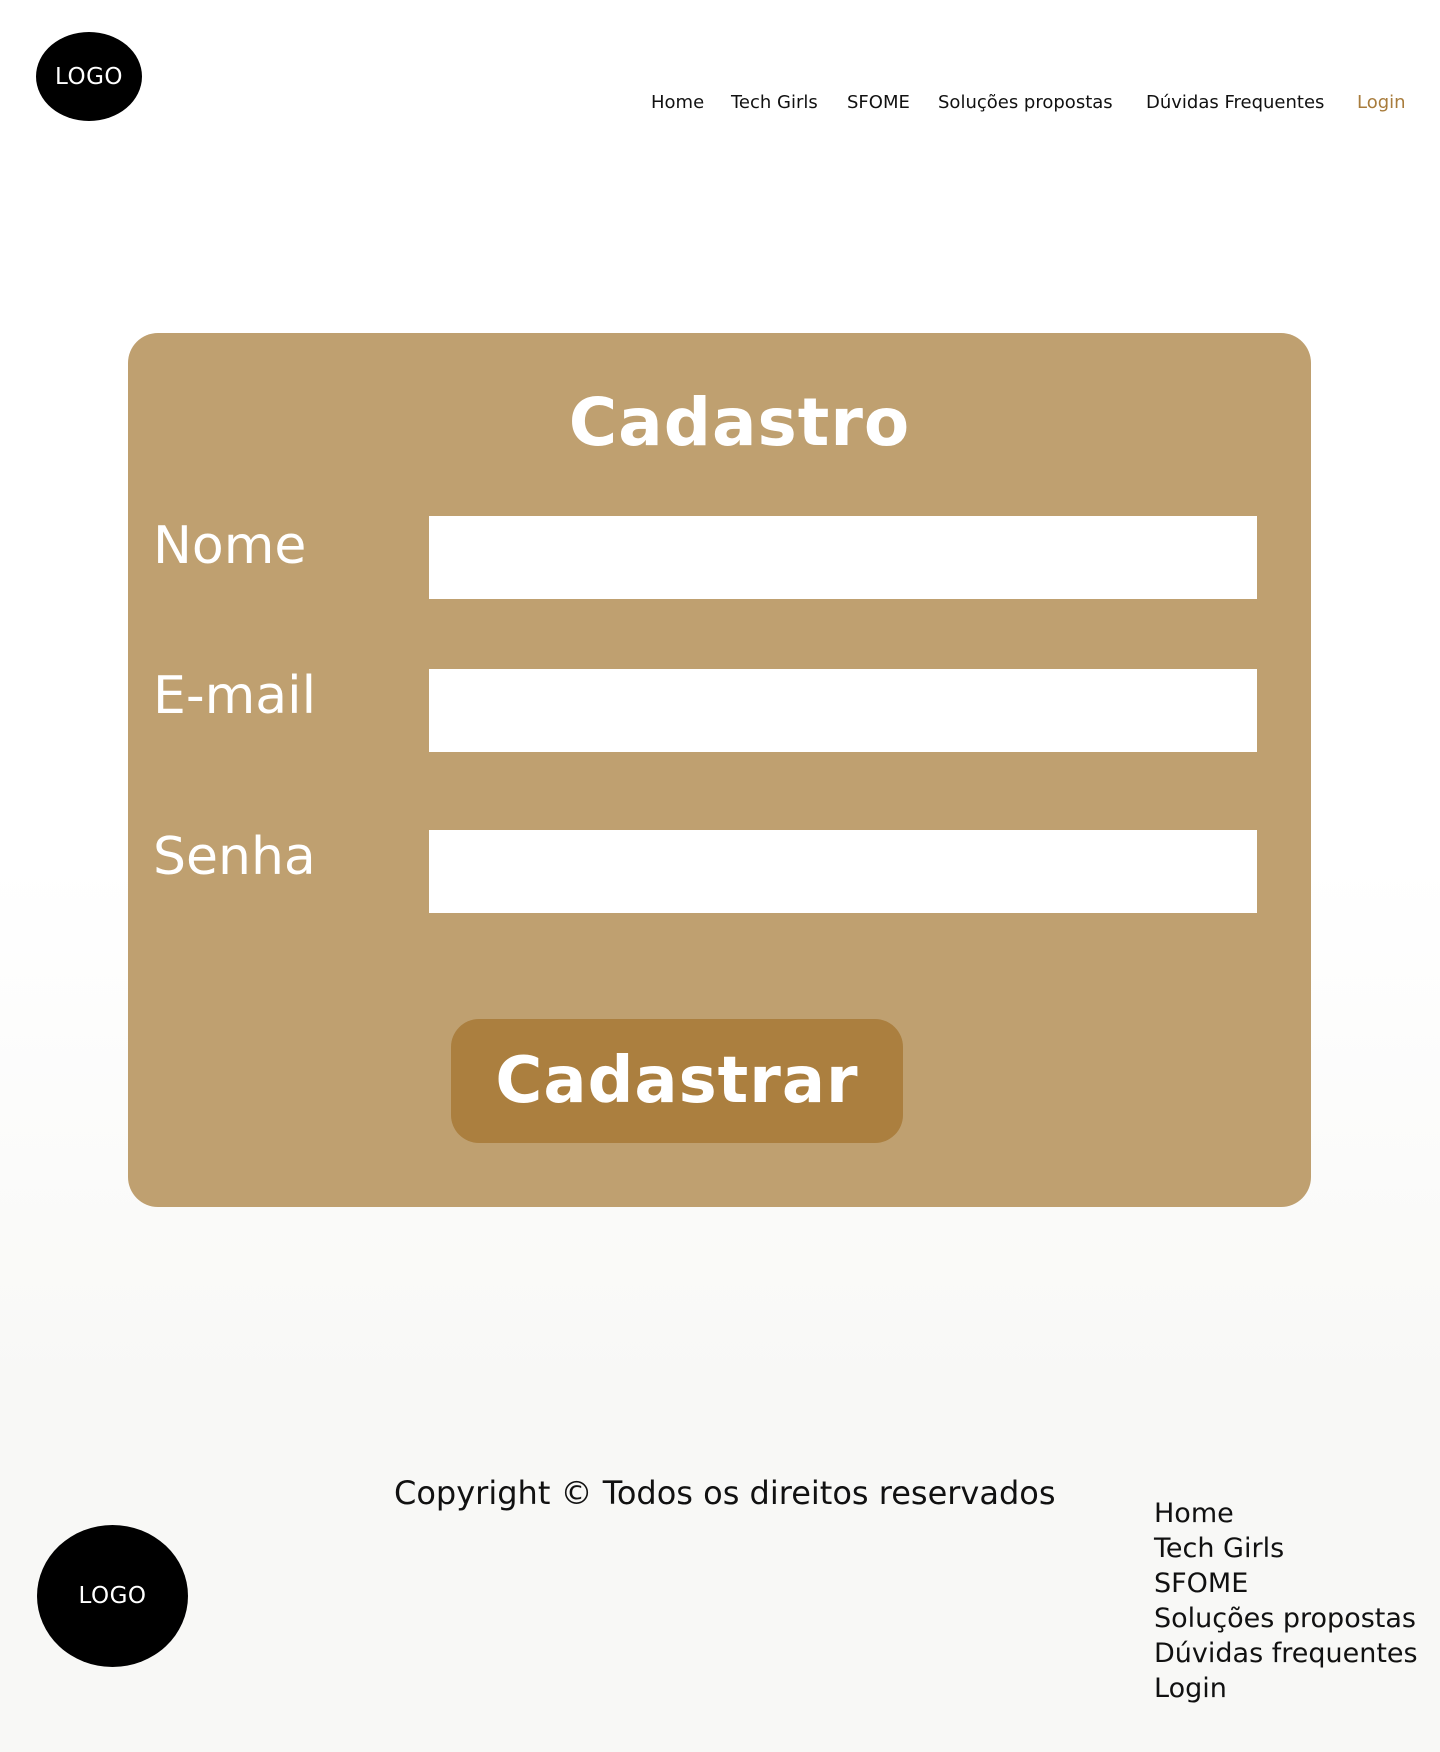  Describe the element at coordinates (843, 710) in the screenshot. I see `email-input` at that location.